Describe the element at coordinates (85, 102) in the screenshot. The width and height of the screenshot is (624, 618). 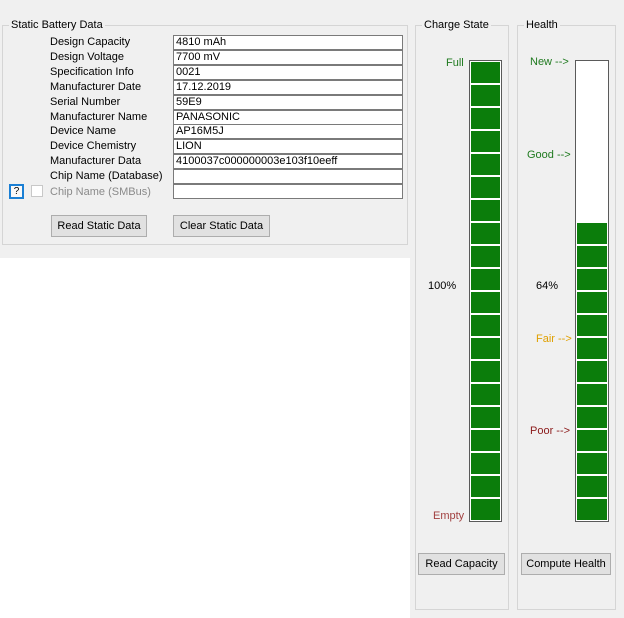
I see `label-serial-number: Serial Number` at that location.